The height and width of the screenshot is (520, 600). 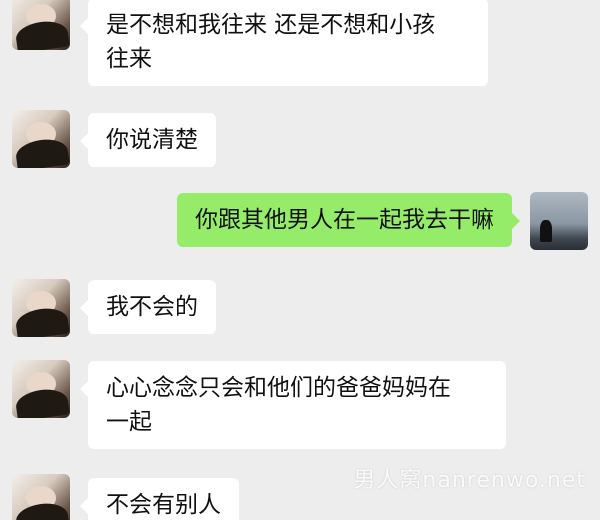 What do you see at coordinates (159, 499) in the screenshot?
I see `message-bubble-incoming: 不会有别人` at bounding box center [159, 499].